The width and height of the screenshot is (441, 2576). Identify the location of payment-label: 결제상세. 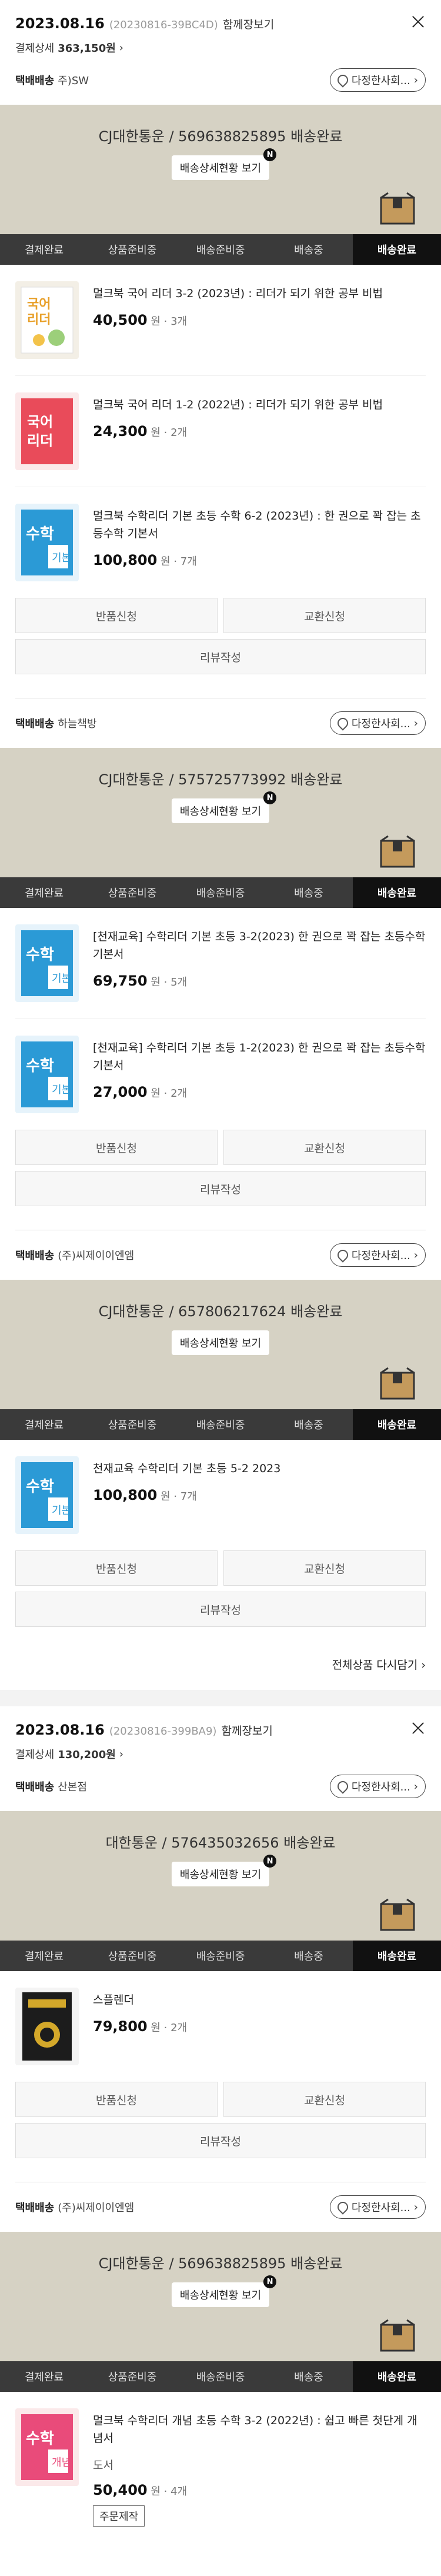
(35, 1755).